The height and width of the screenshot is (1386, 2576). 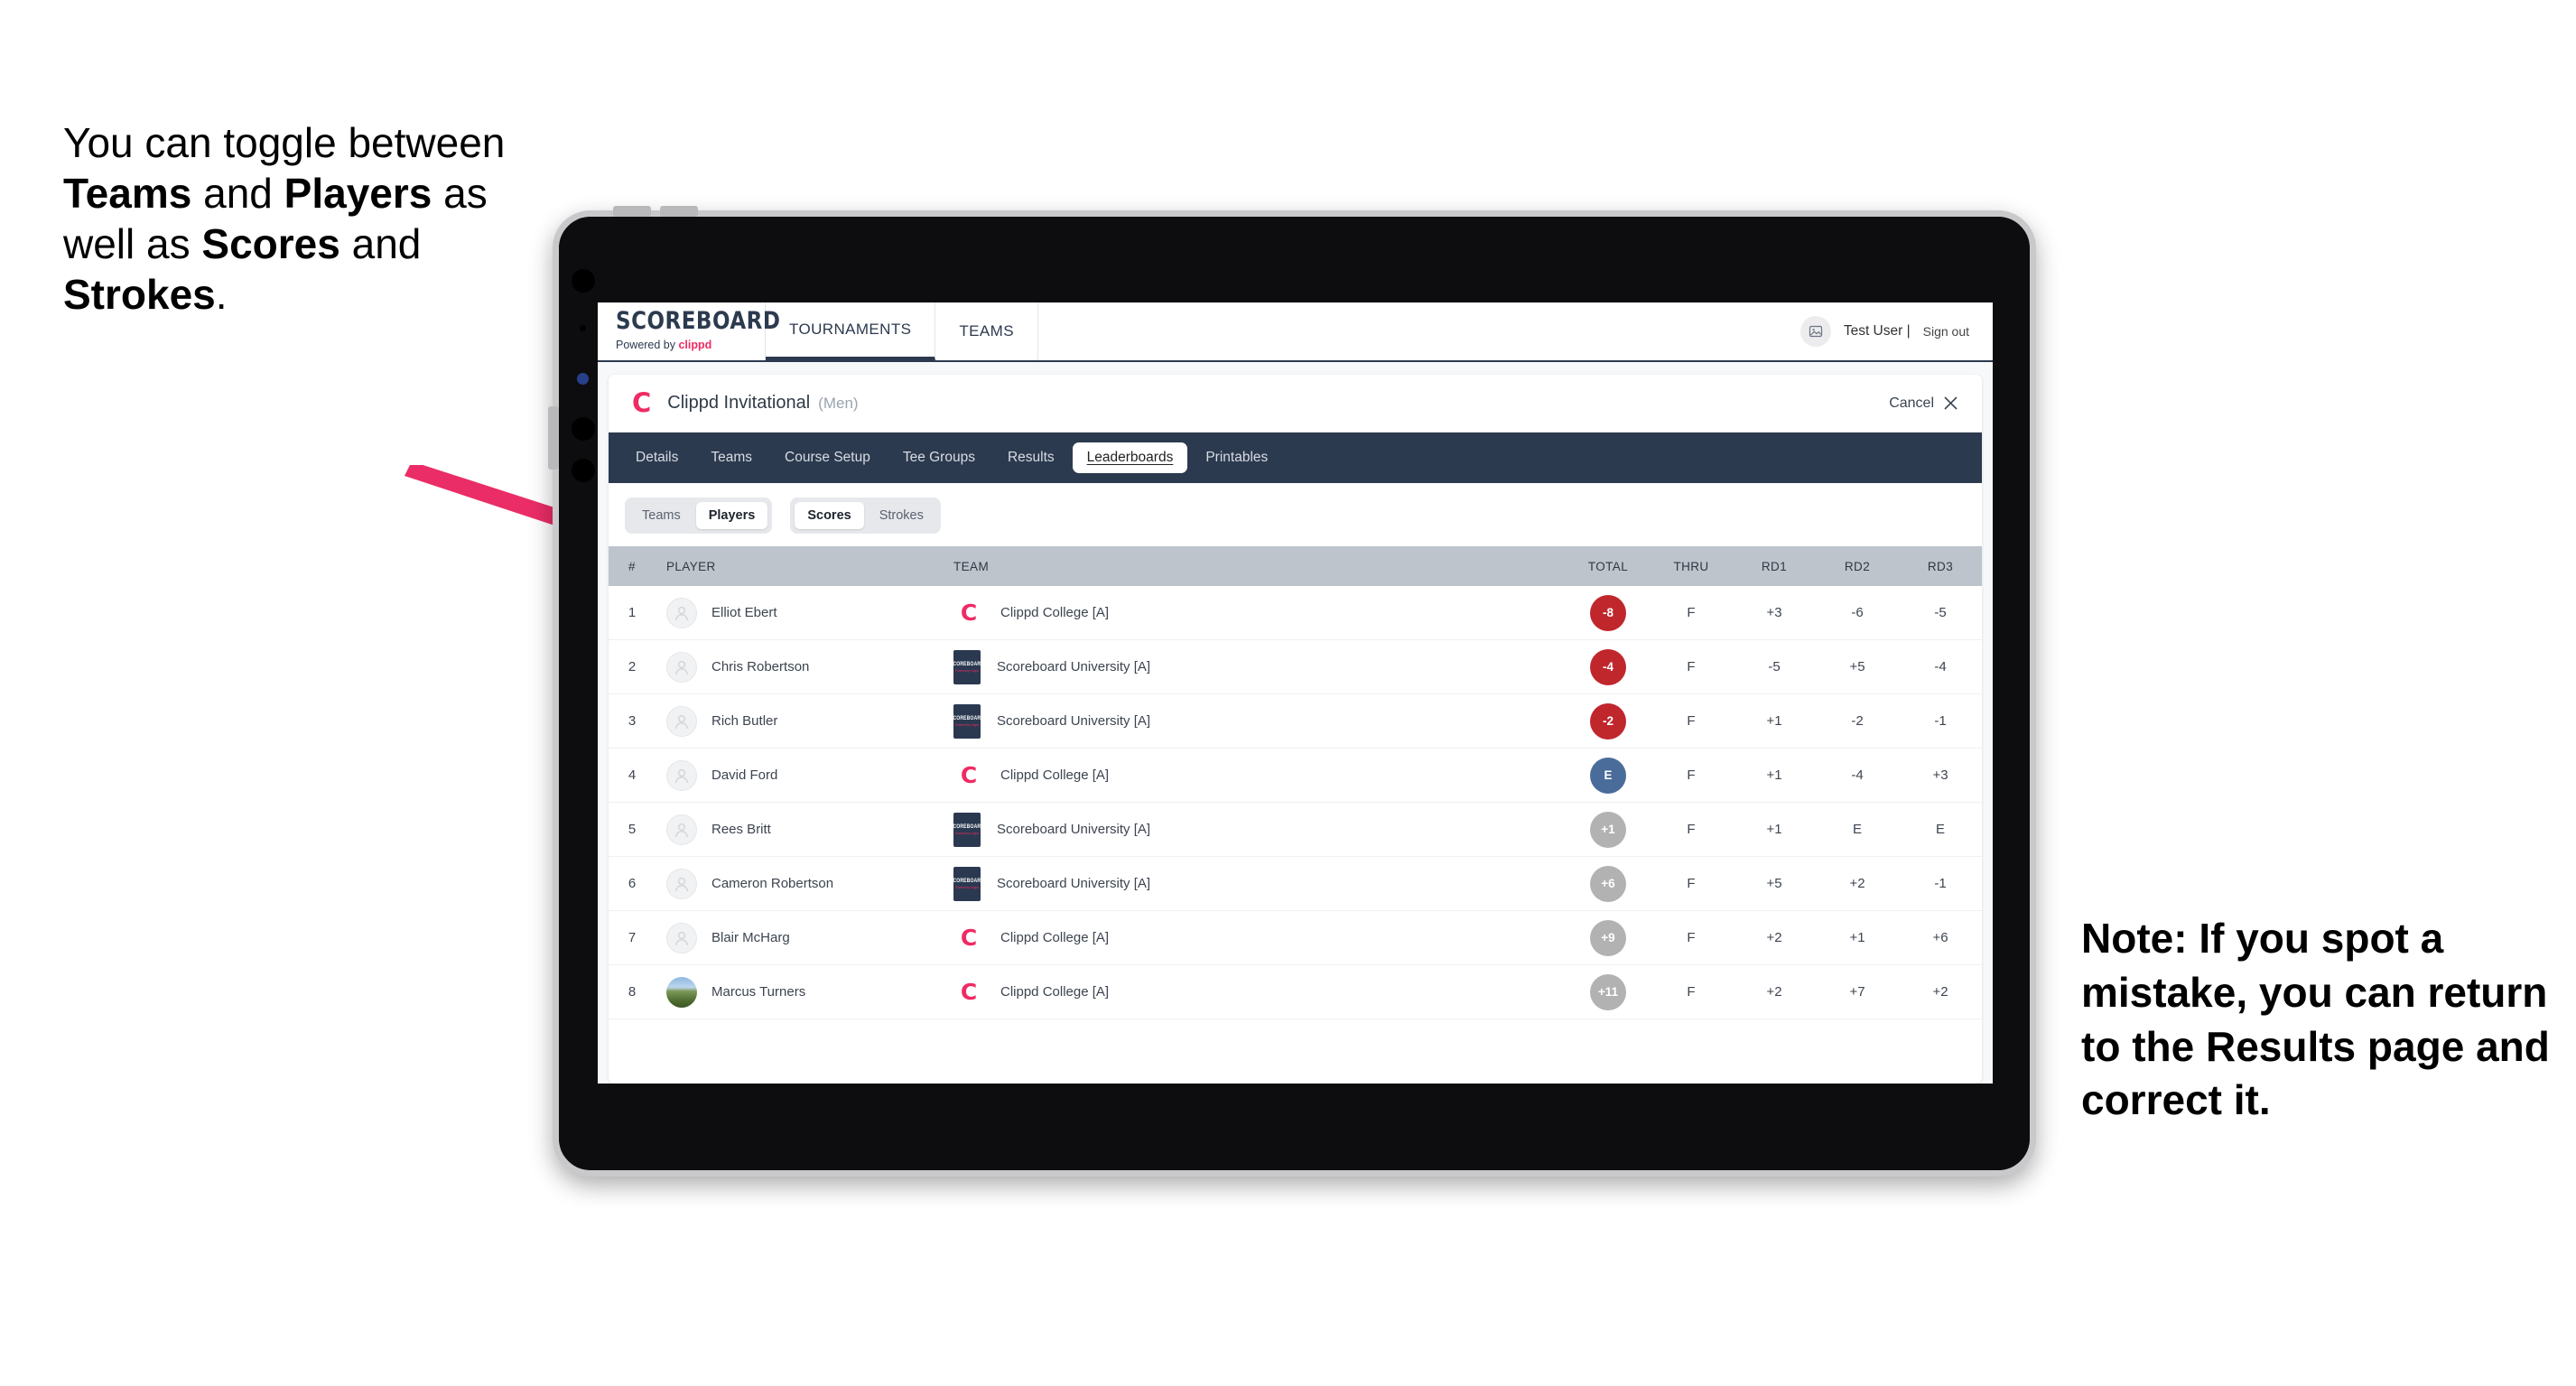 I want to click on scoreboard-university-logo-icon: SCOREBOARD Powered by clippd, so click(x=967, y=883).